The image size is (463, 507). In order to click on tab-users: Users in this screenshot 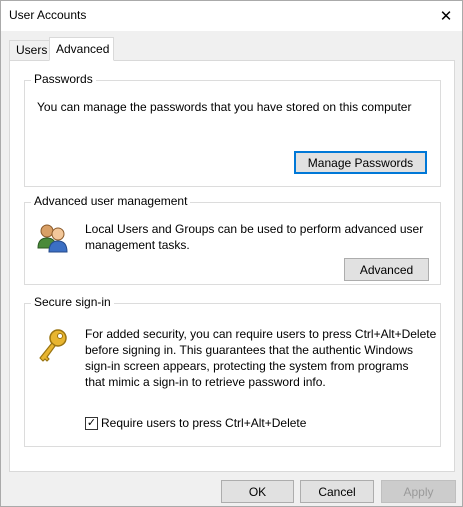, I will do `click(29, 50)`.